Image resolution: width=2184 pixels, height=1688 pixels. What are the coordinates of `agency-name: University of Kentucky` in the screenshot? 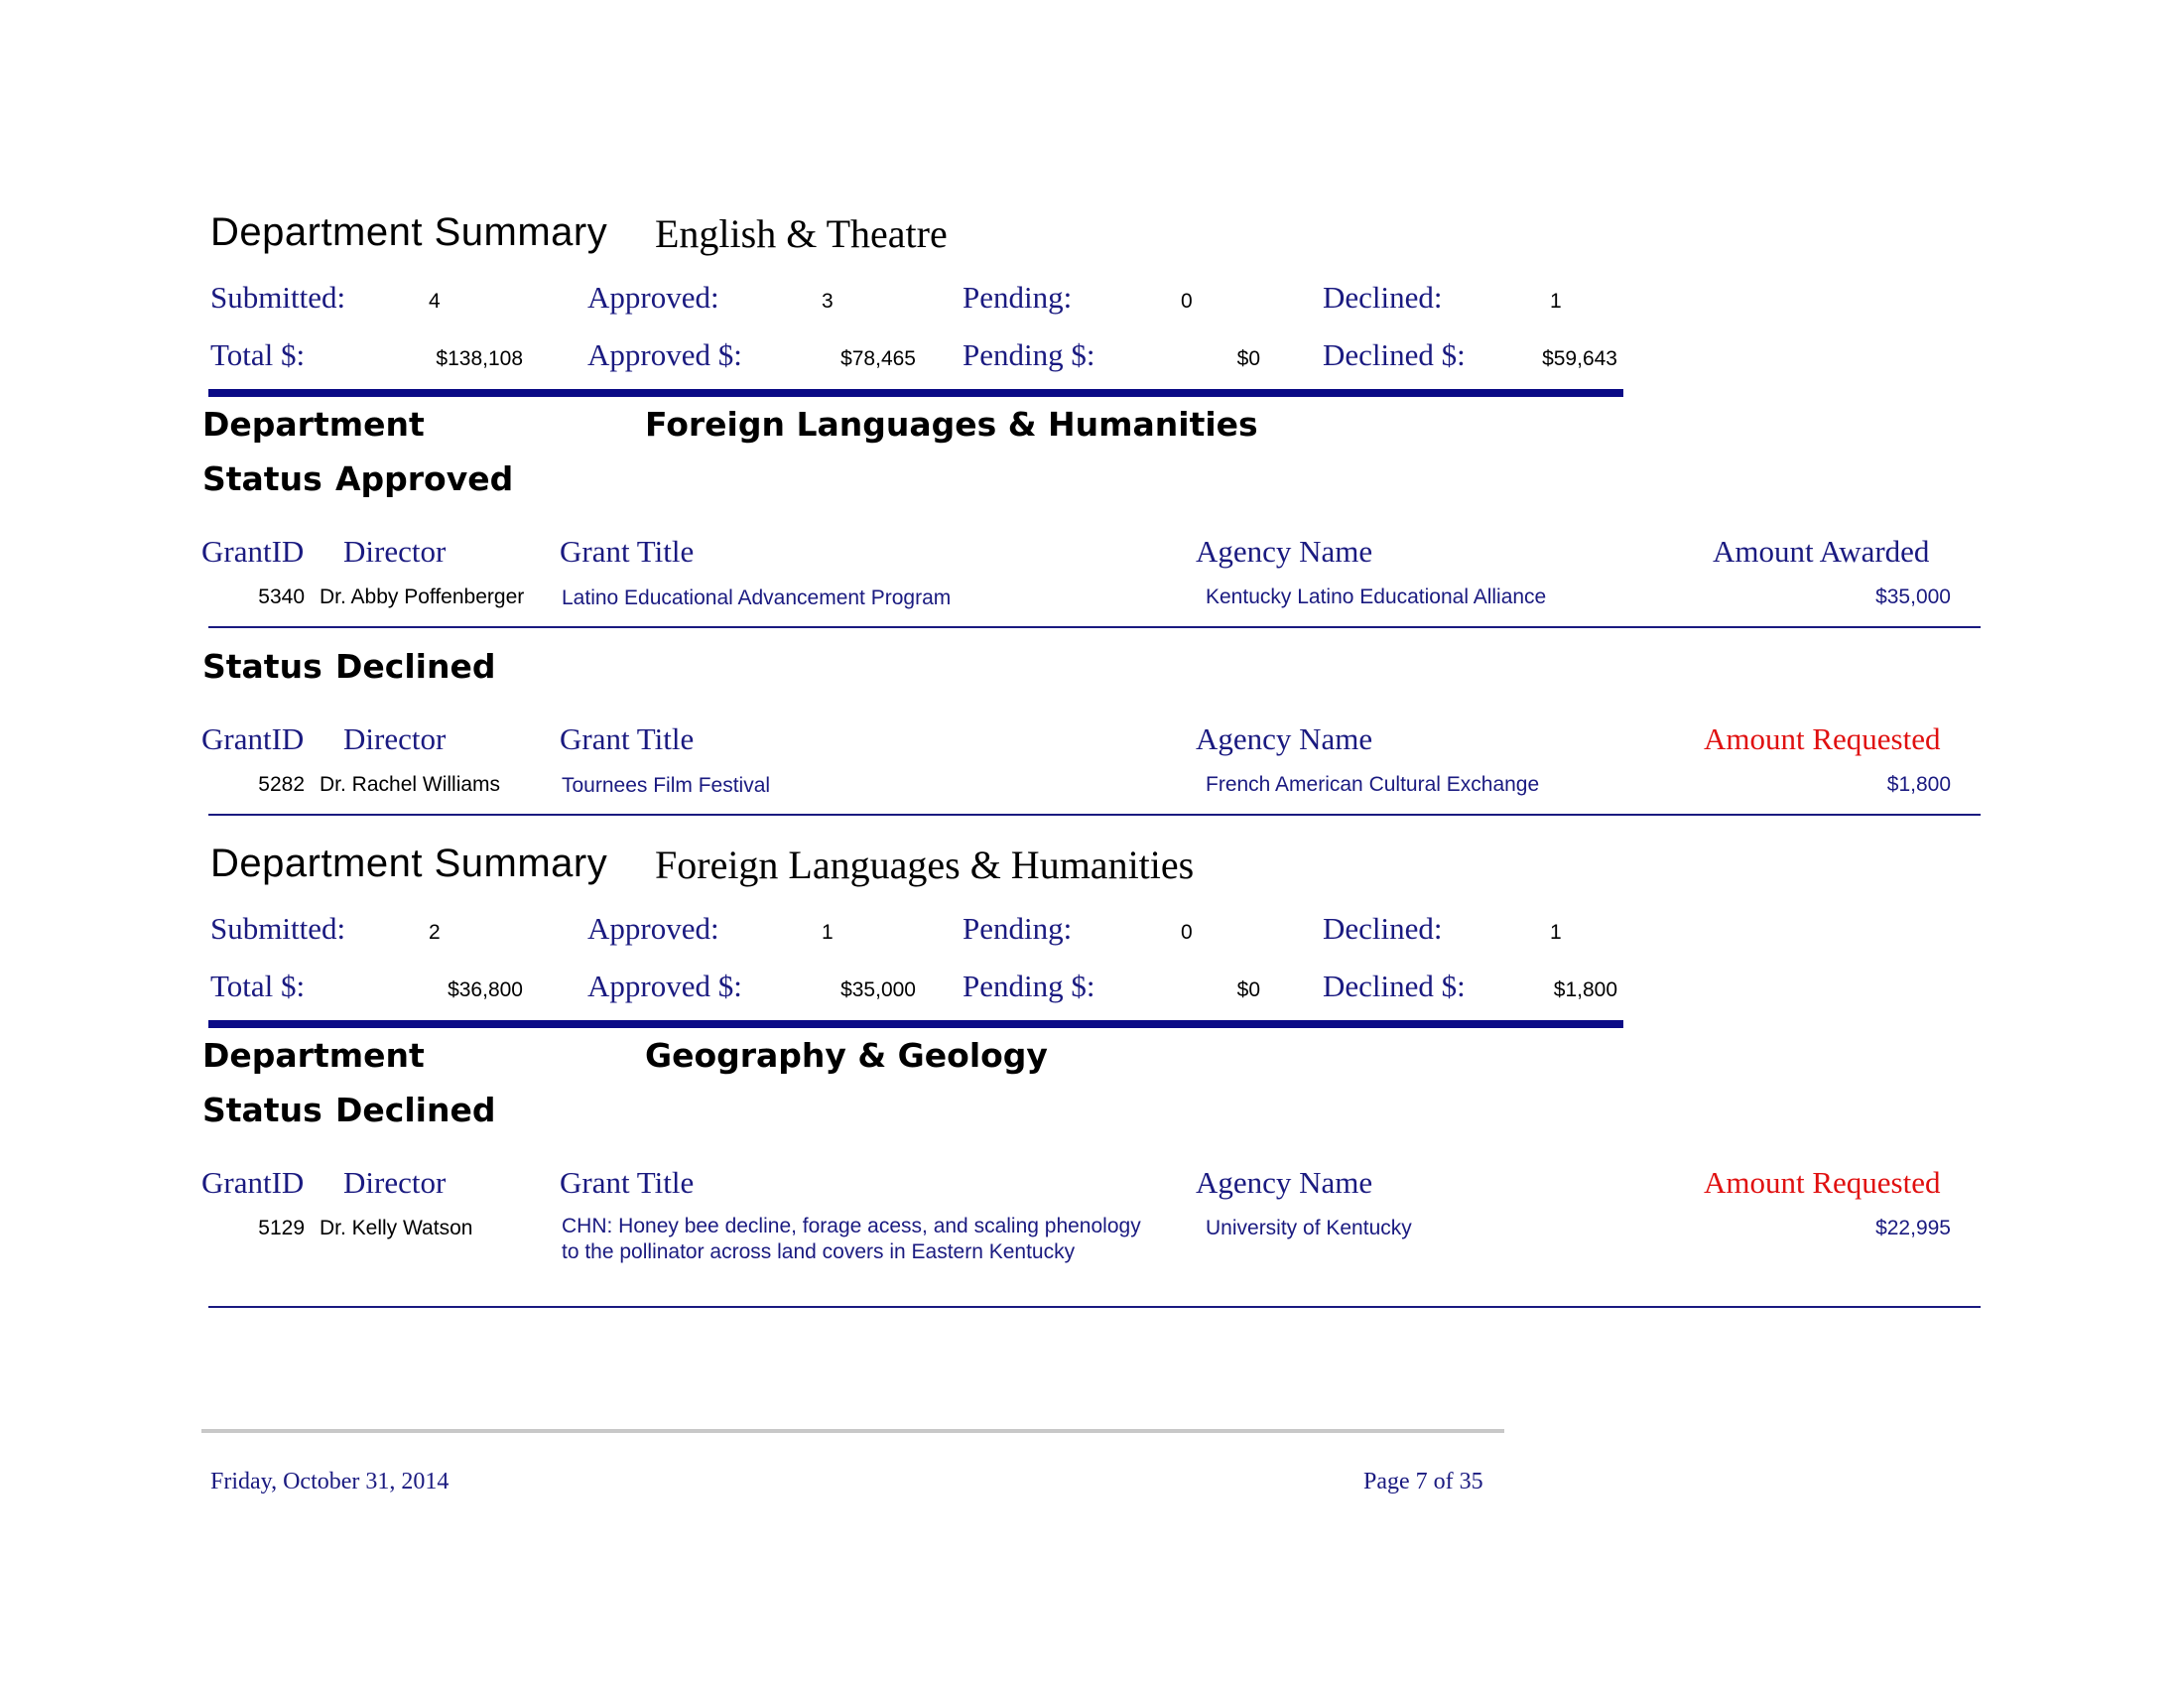 It's located at (1309, 1228).